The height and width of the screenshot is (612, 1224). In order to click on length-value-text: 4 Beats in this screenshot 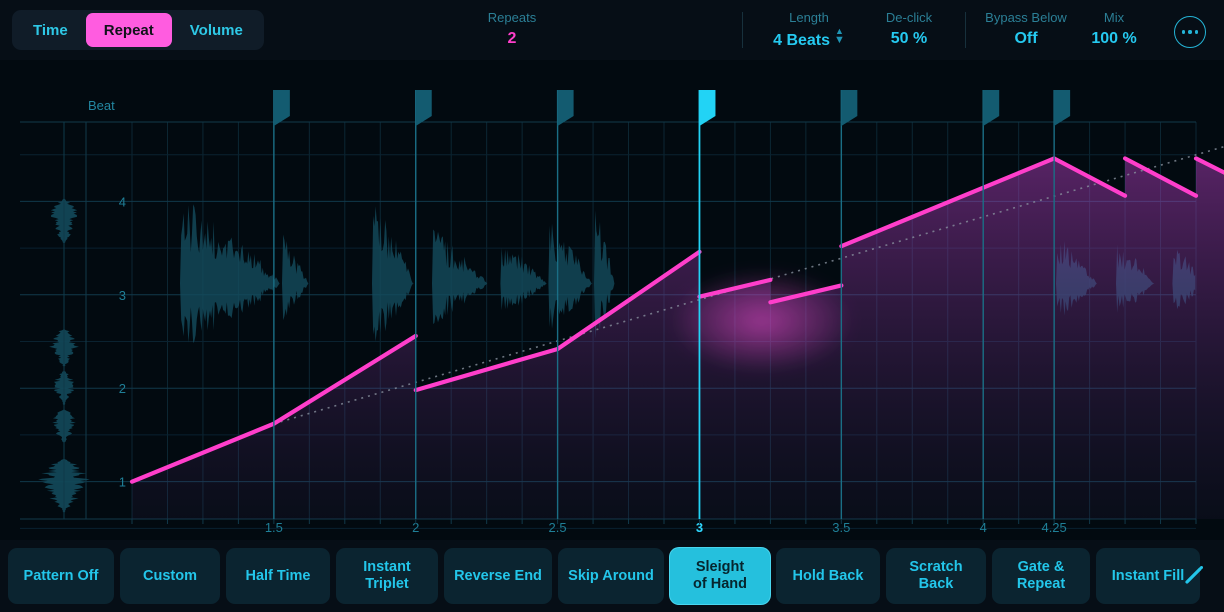, I will do `click(802, 40)`.